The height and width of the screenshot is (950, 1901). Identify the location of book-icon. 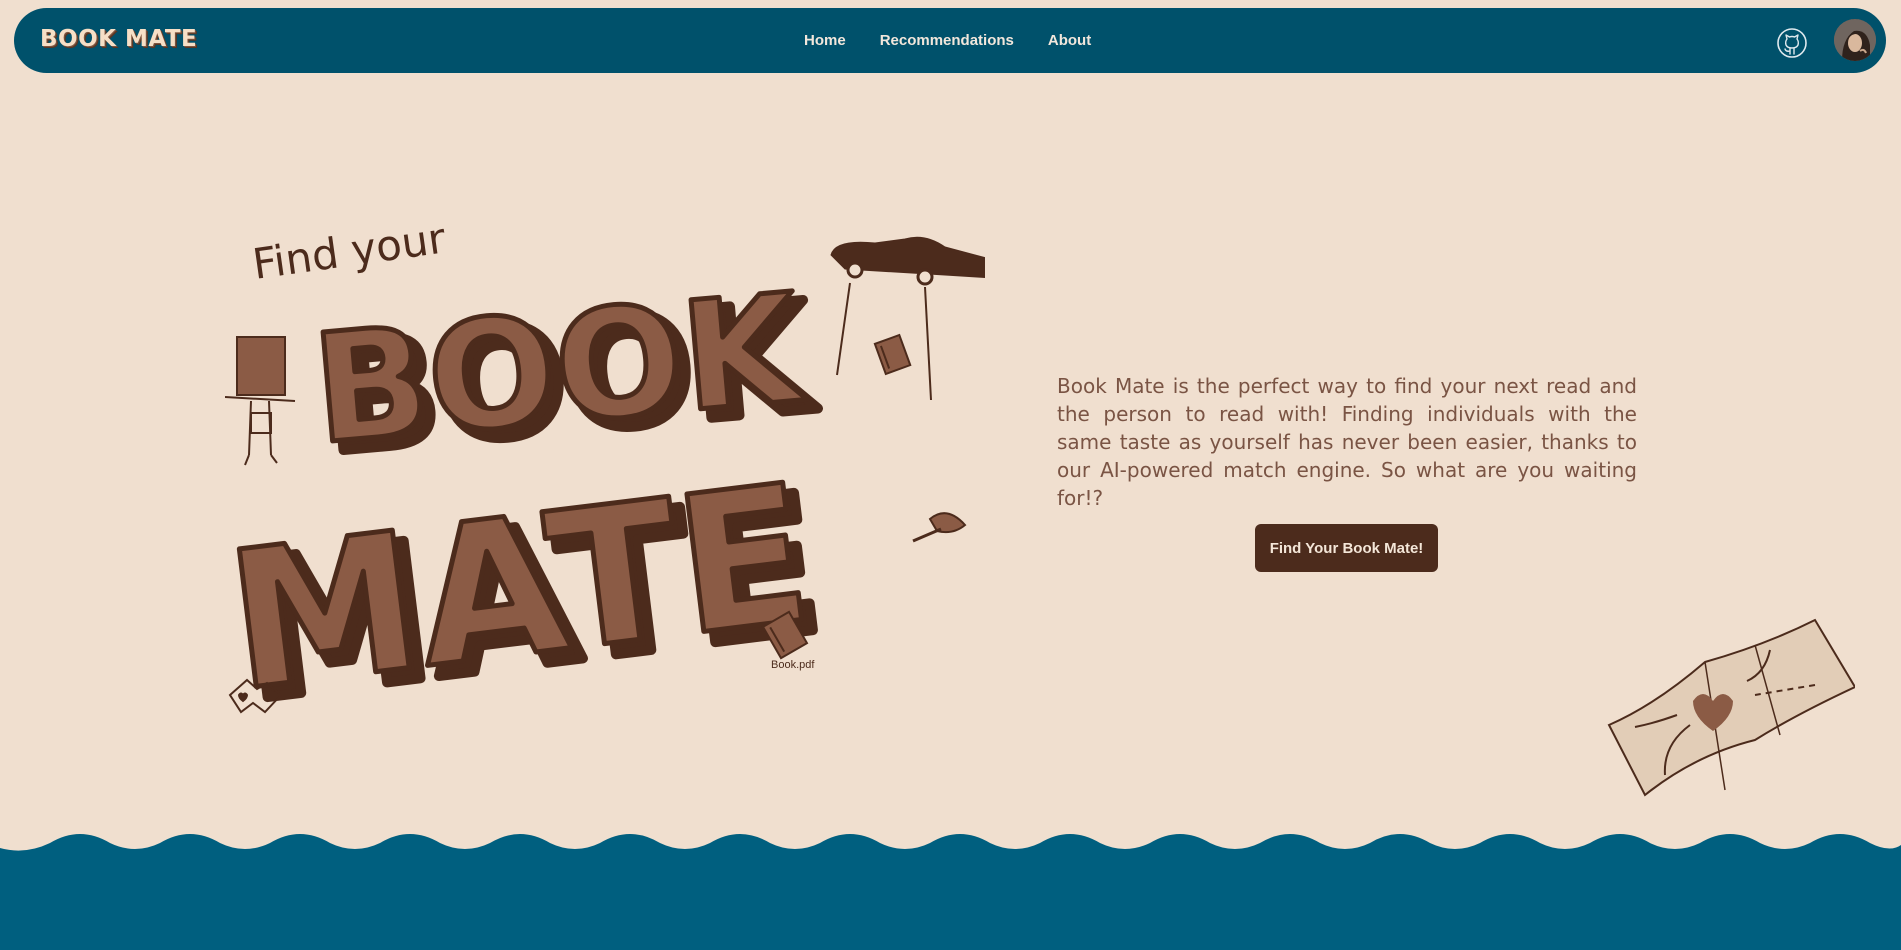
(892, 354).